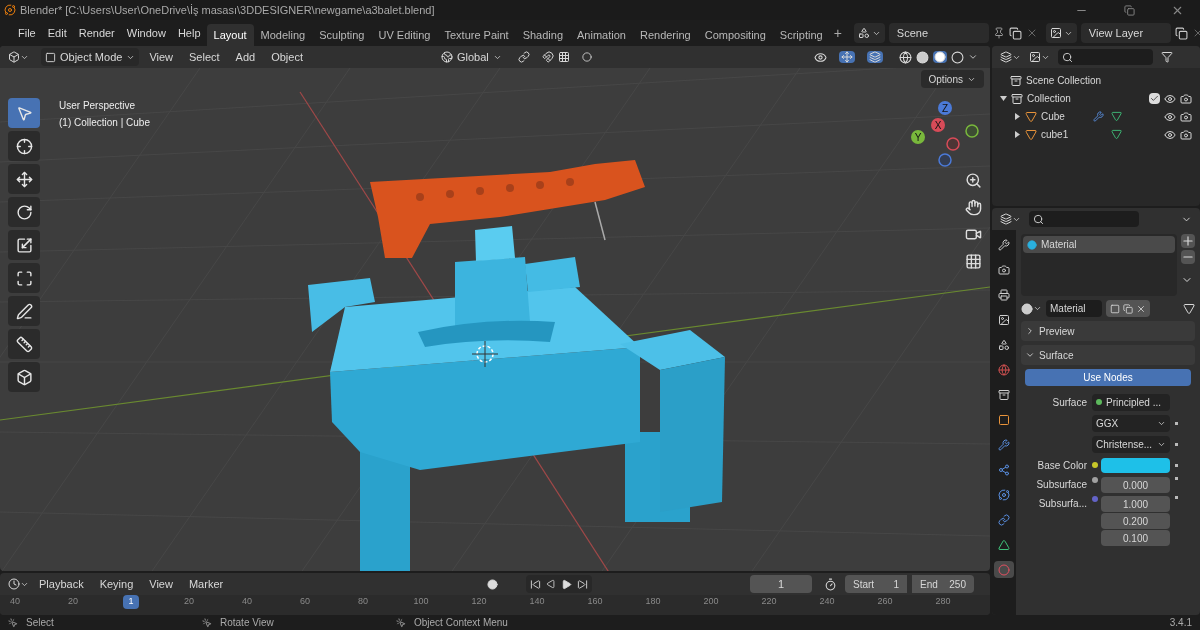 Image resolution: width=1200 pixels, height=630 pixels. What do you see at coordinates (938, 125) in the screenshot?
I see `x-axis-handle: X` at bounding box center [938, 125].